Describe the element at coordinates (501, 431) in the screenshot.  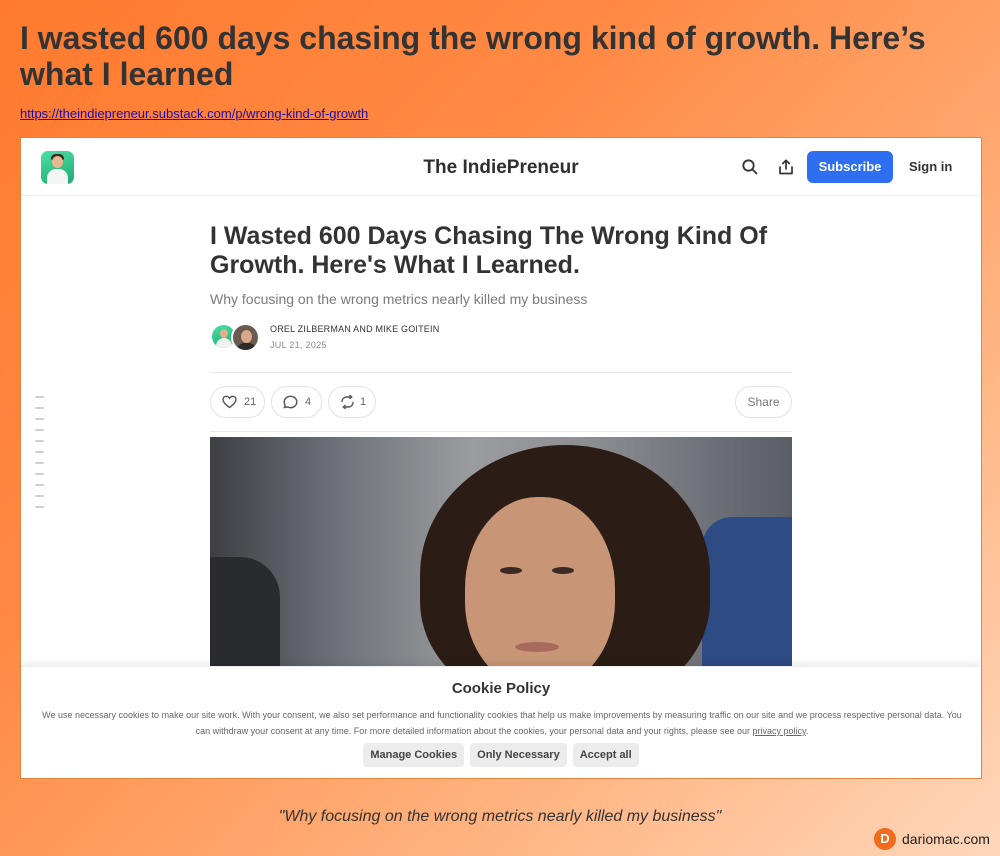
I see `divider` at that location.